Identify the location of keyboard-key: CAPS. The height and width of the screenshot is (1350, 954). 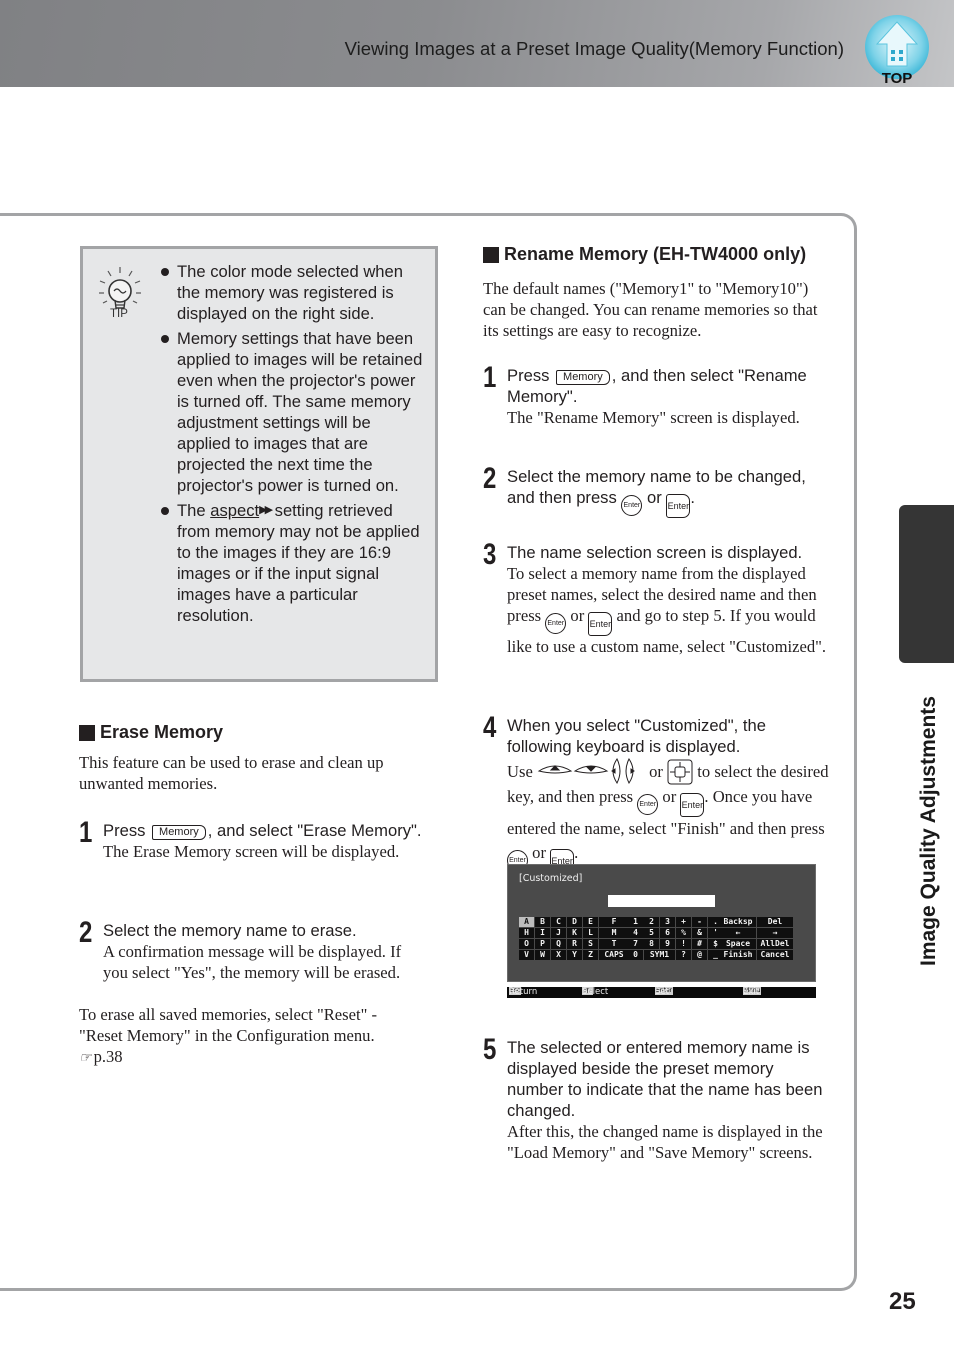
(614, 955).